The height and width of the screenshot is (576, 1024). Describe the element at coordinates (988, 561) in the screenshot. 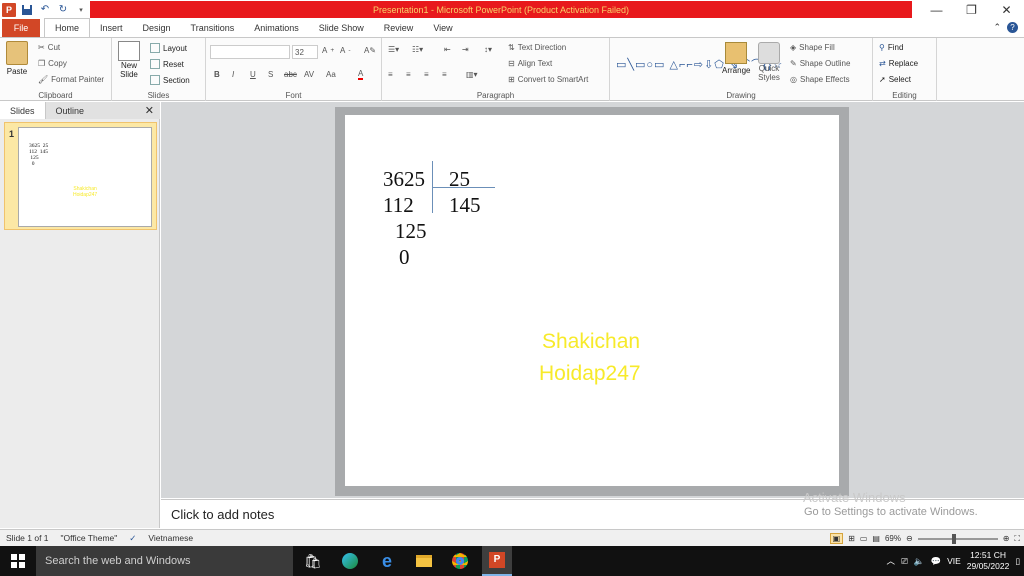

I see `clock: 12:51 CH 29/05/2022` at that location.